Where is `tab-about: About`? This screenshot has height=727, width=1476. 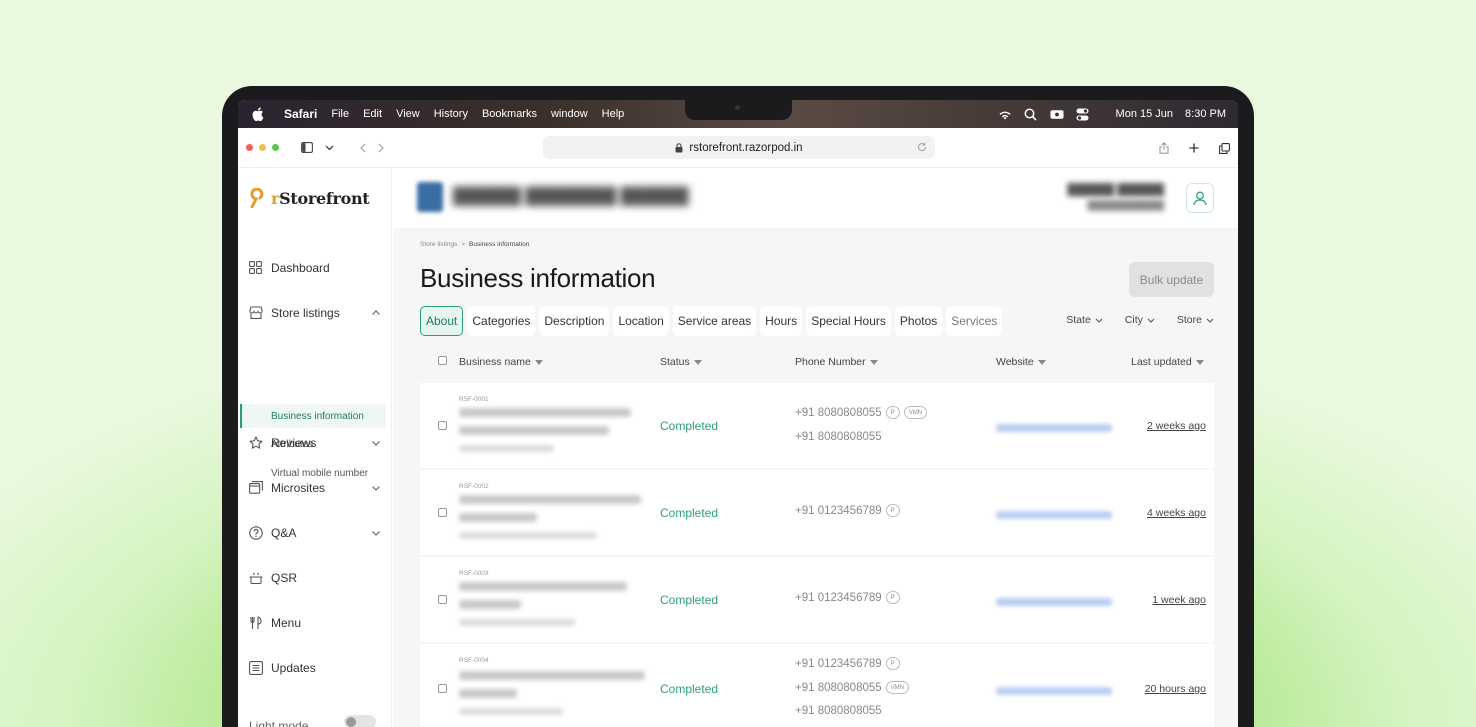
tab-about: About is located at coordinates (442, 321).